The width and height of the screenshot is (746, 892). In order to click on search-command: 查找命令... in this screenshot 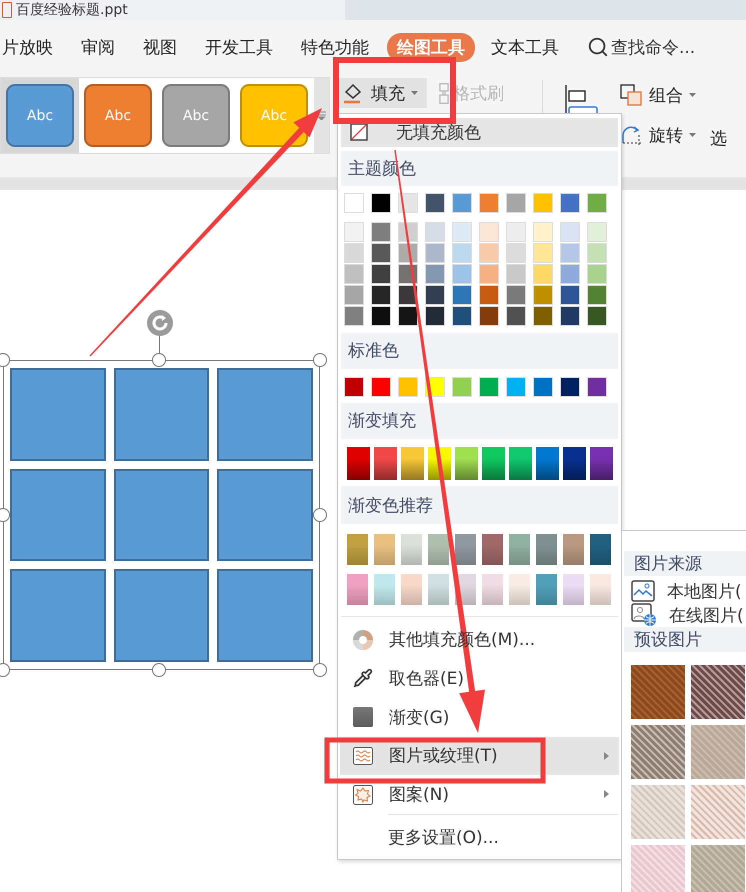, I will do `click(641, 47)`.